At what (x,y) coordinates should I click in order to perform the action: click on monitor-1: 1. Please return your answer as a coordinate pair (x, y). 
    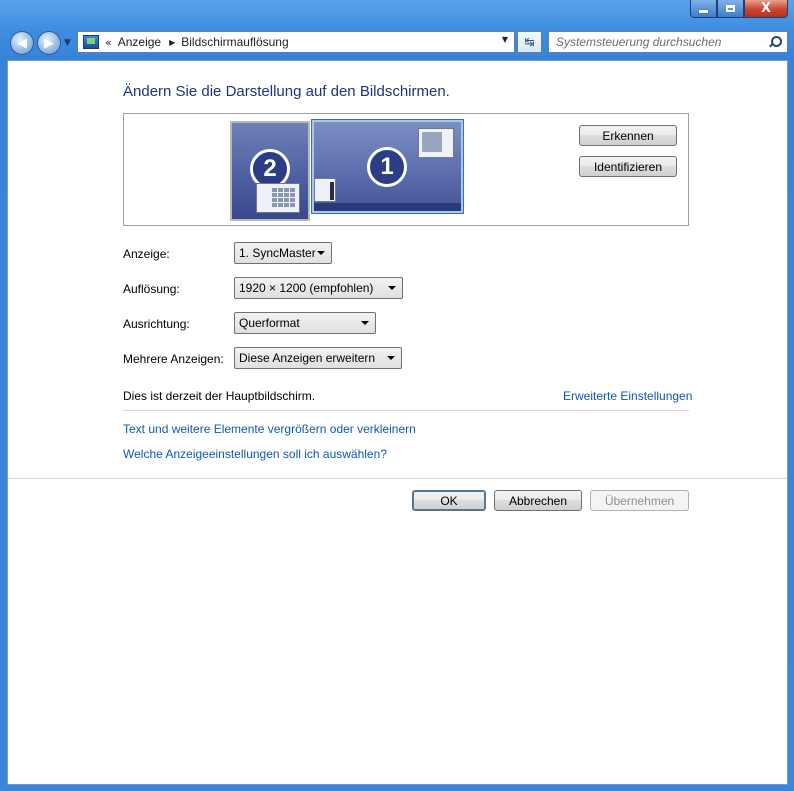
    Looking at the image, I should click on (387, 166).